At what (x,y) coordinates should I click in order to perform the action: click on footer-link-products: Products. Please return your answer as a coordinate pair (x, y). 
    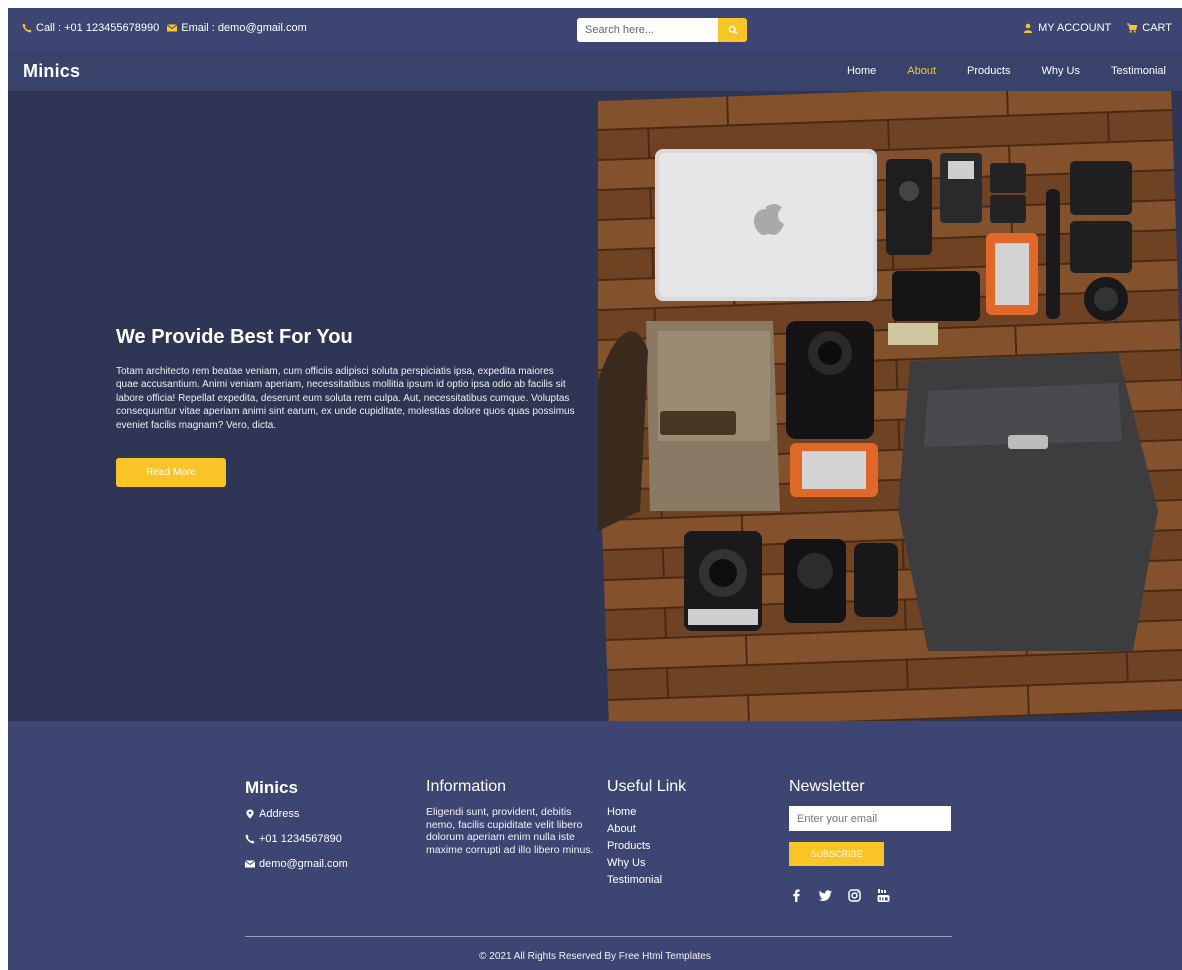
    Looking at the image, I should click on (646, 846).